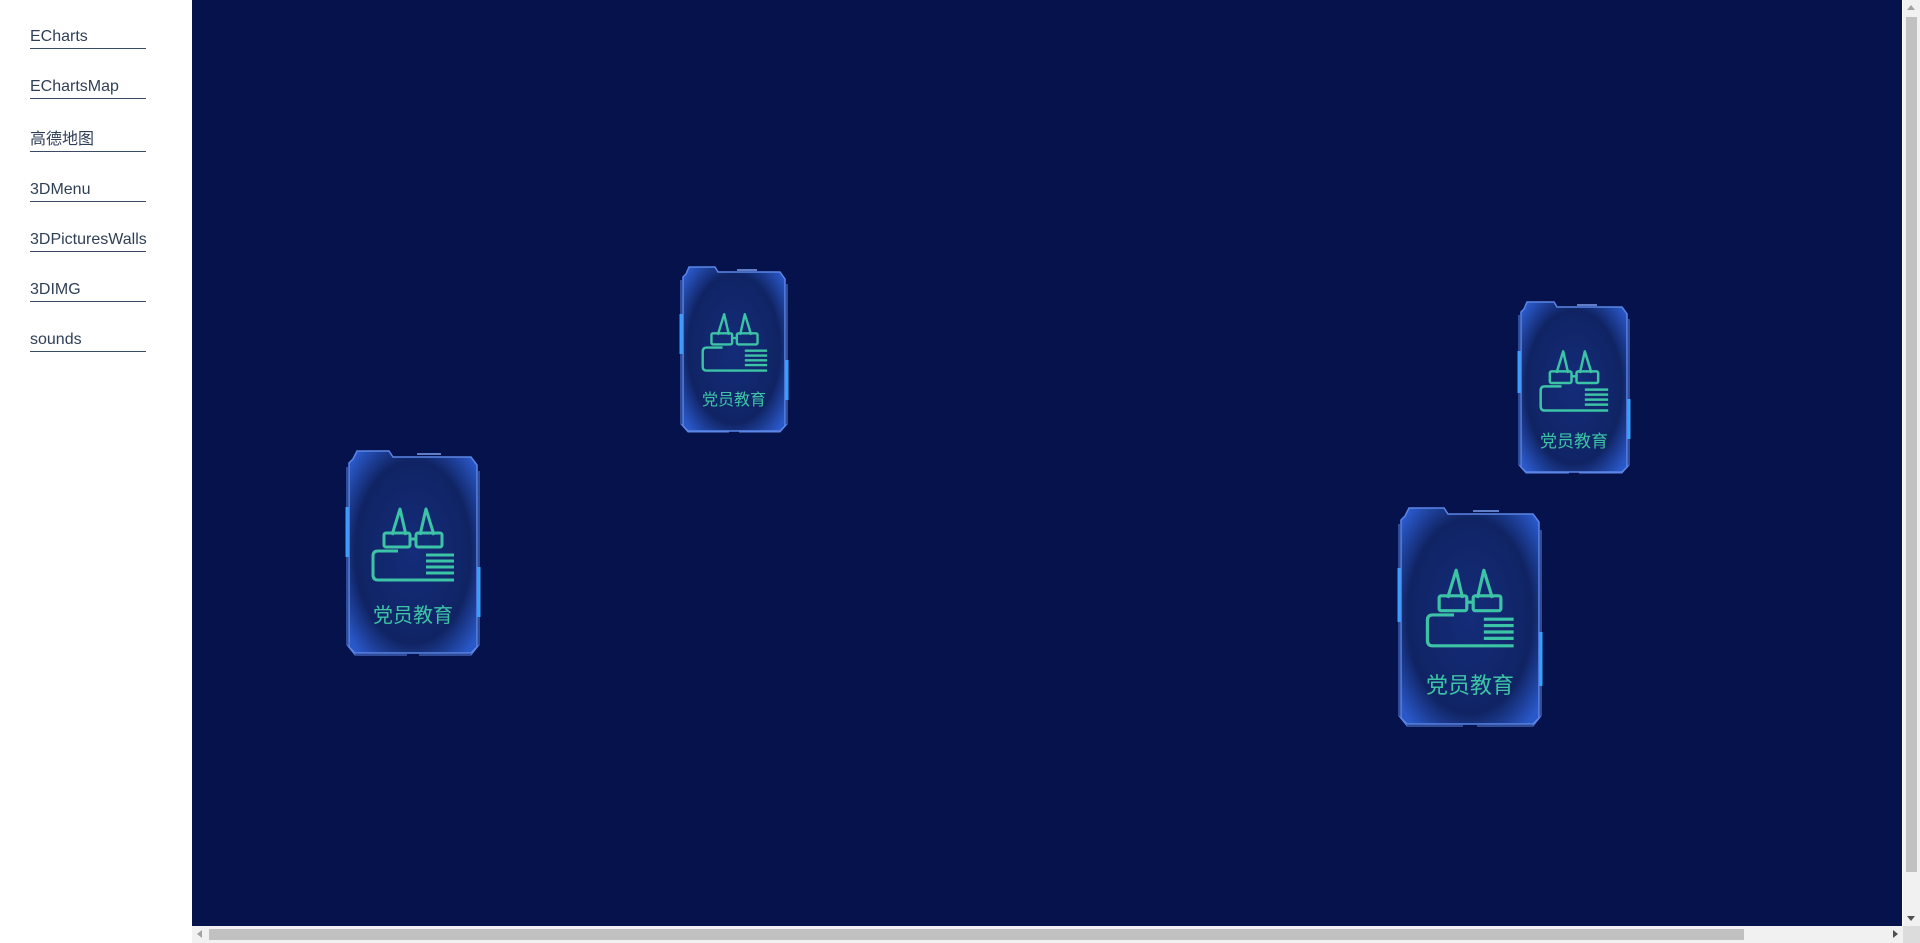  I want to click on horizontal-scrollbar-thumb, so click(976, 934).